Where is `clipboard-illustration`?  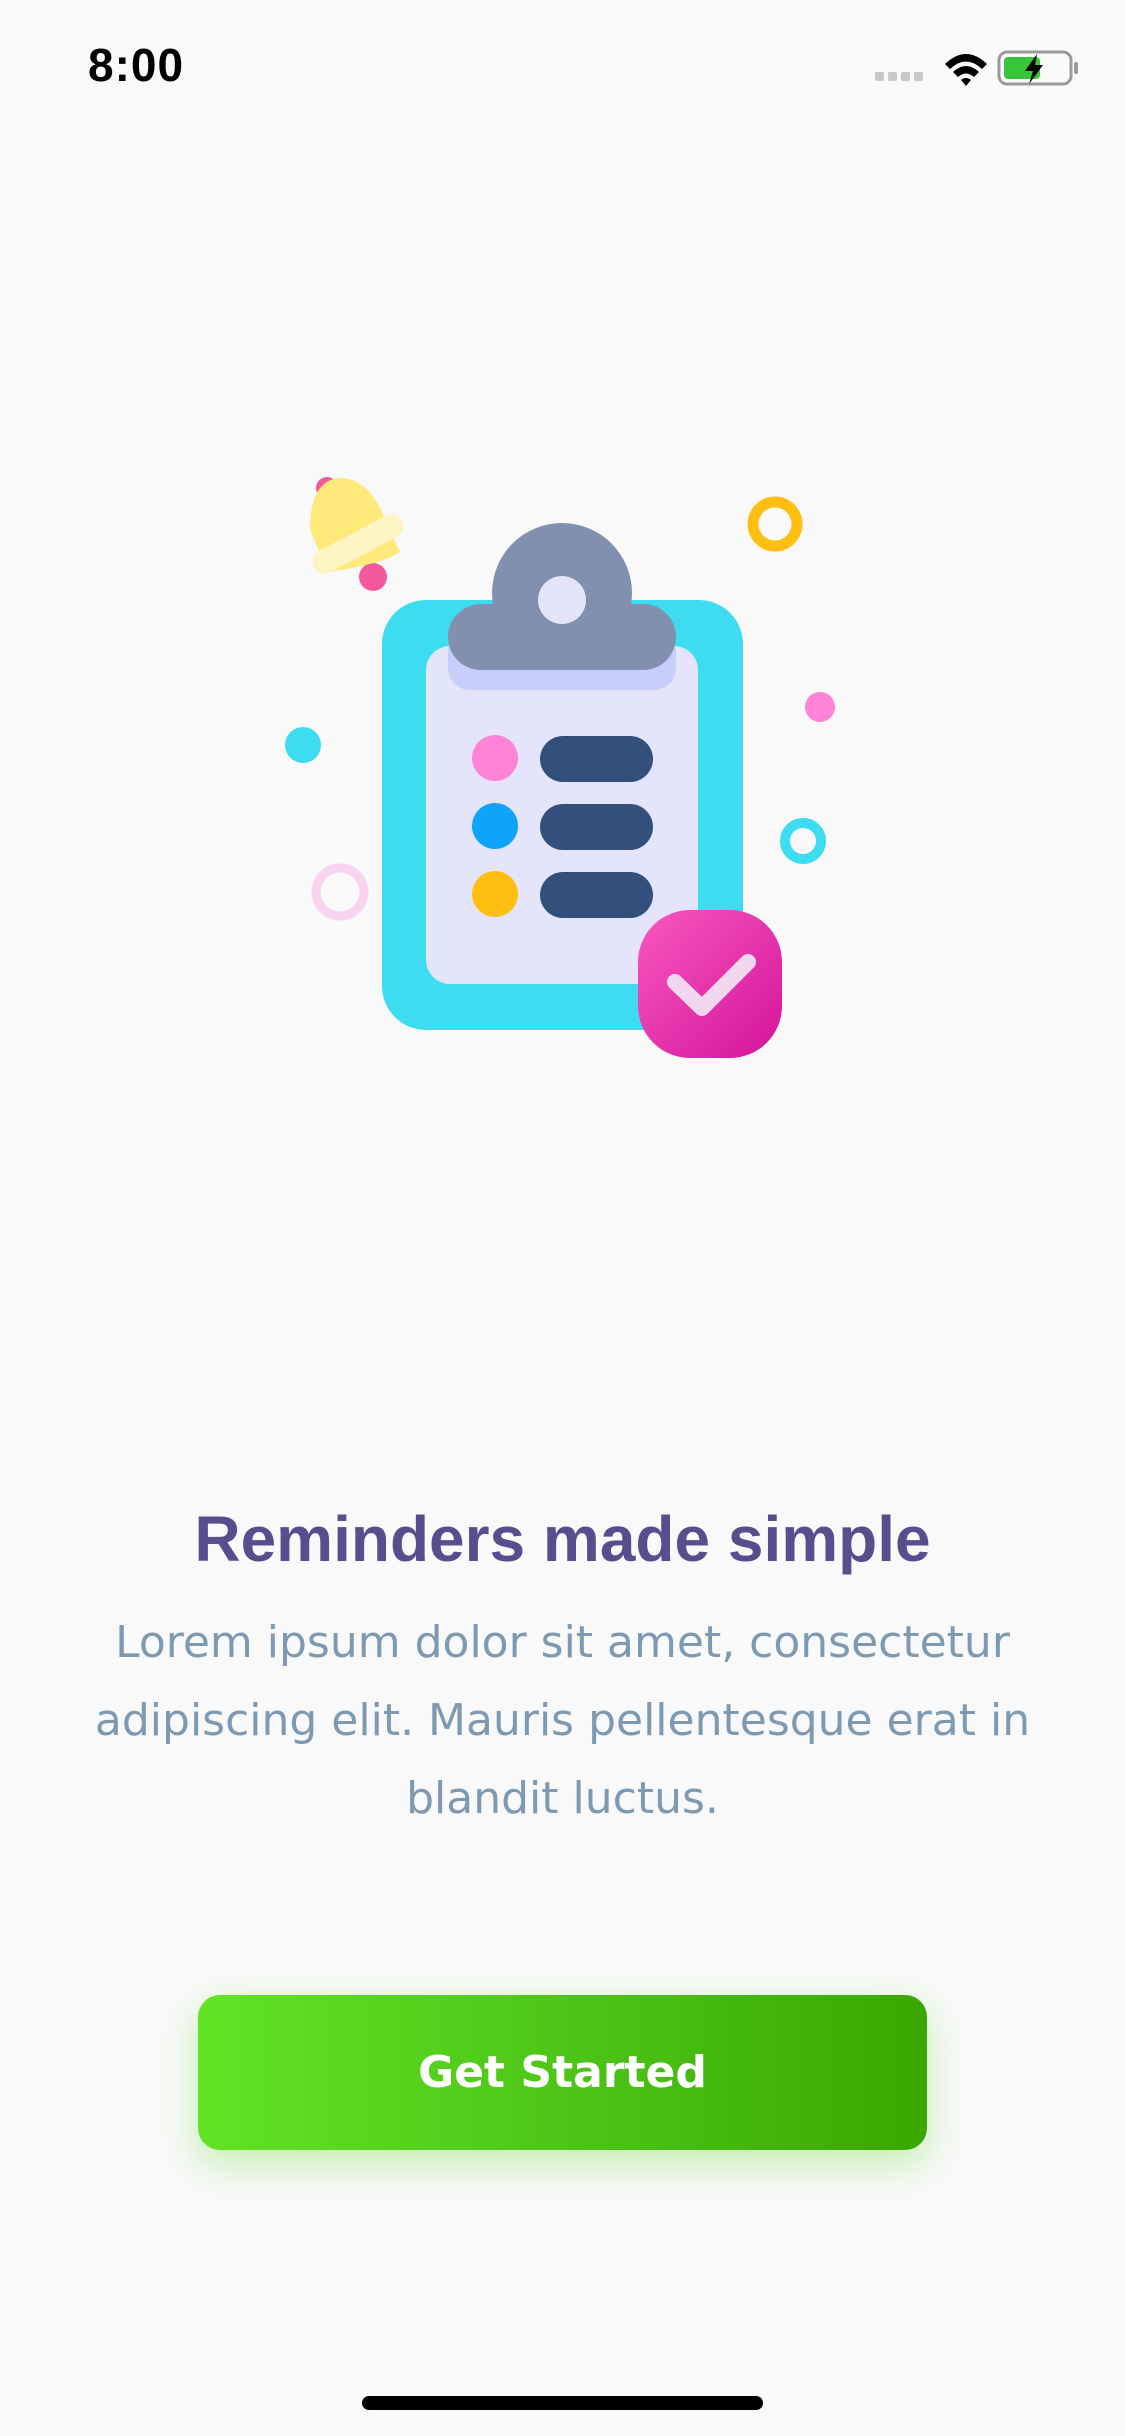
clipboard-illustration is located at coordinates (570, 770).